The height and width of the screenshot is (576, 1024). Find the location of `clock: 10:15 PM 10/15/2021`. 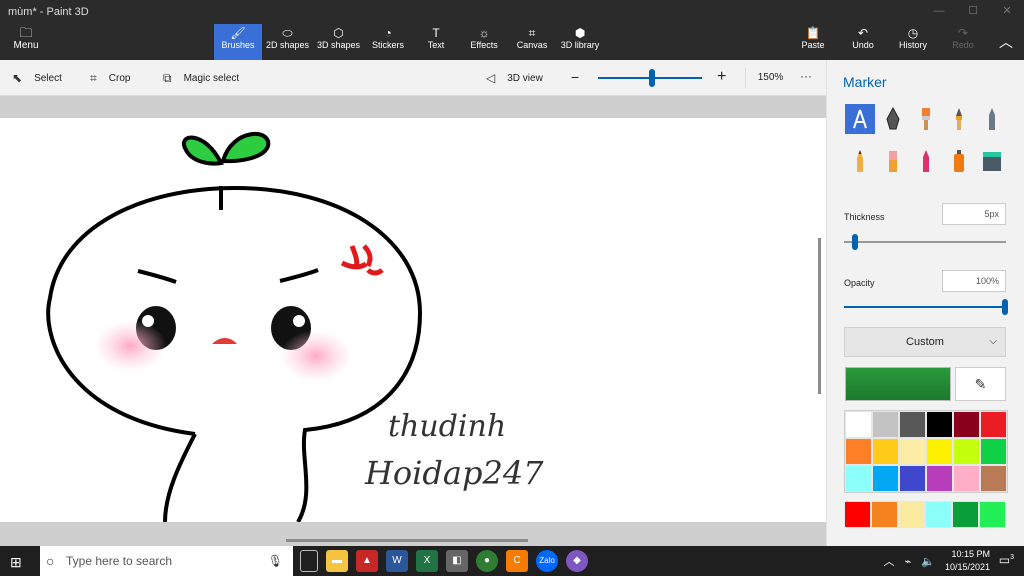

clock: 10:15 PM 10/15/2021 is located at coordinates (967, 561).